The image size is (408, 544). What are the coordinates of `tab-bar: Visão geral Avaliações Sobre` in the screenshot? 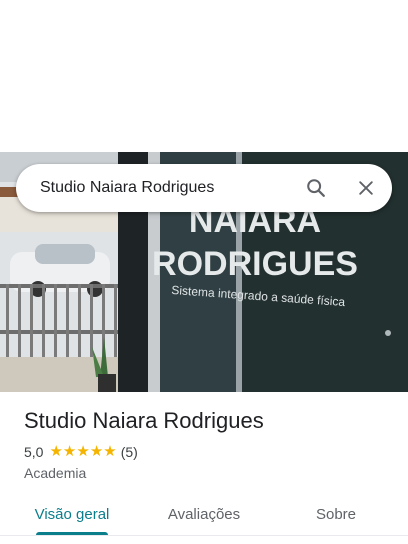 It's located at (204, 514).